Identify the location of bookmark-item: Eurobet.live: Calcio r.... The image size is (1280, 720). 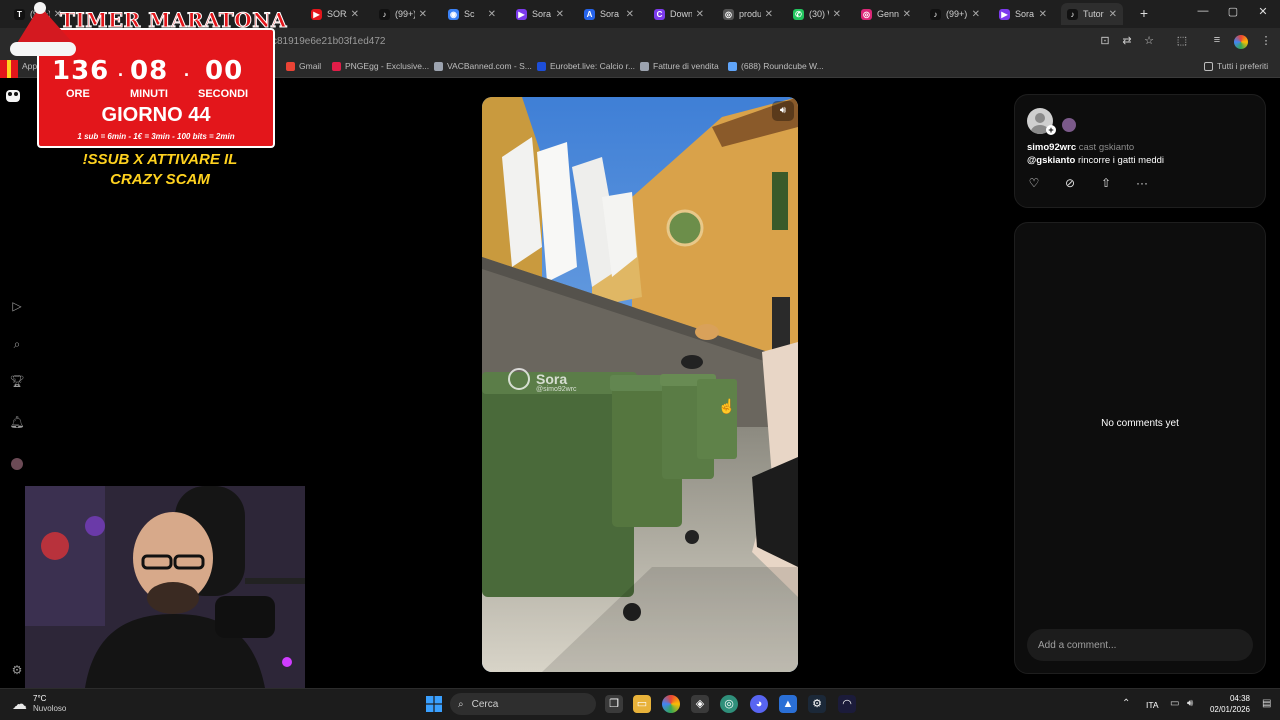
(586, 66).